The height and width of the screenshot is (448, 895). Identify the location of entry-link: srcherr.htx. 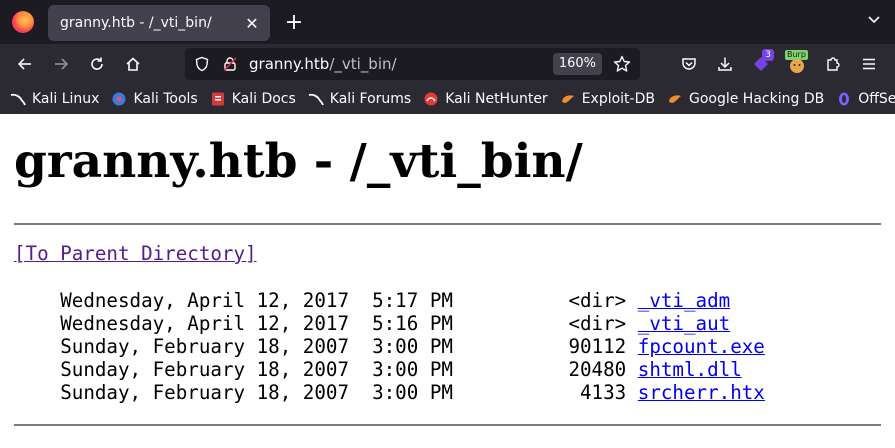
(701, 392).